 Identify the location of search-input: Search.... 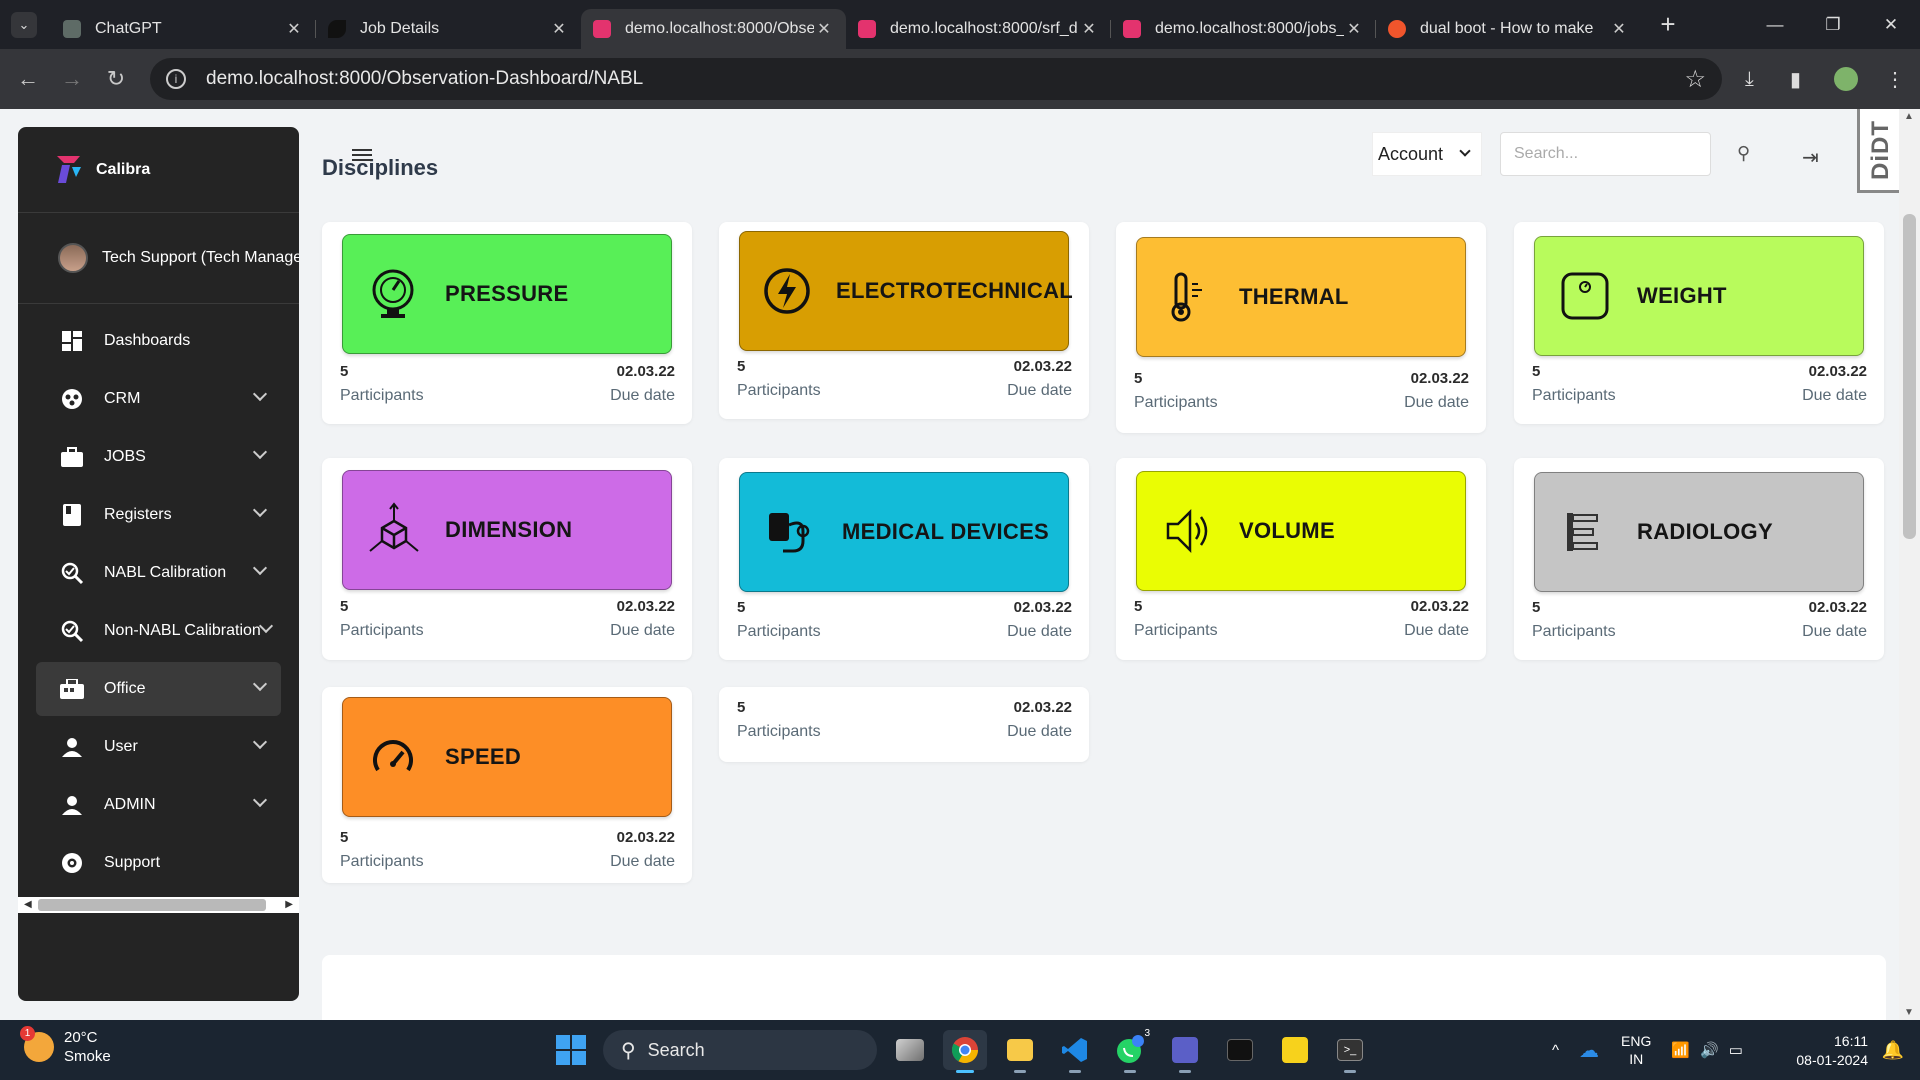
(1605, 154).